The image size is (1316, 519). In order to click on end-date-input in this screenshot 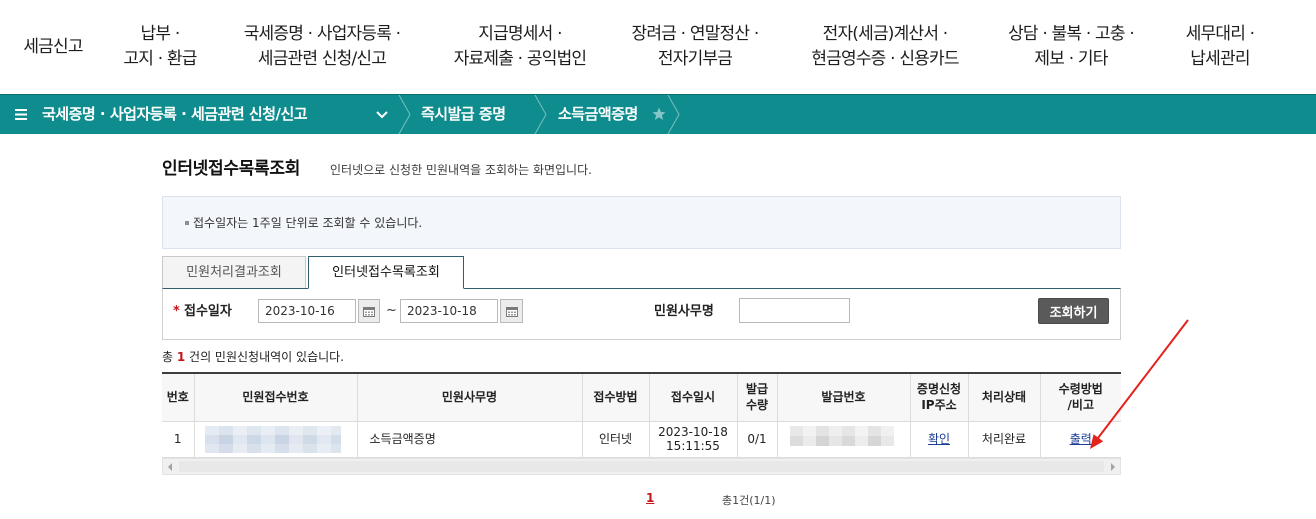, I will do `click(449, 311)`.